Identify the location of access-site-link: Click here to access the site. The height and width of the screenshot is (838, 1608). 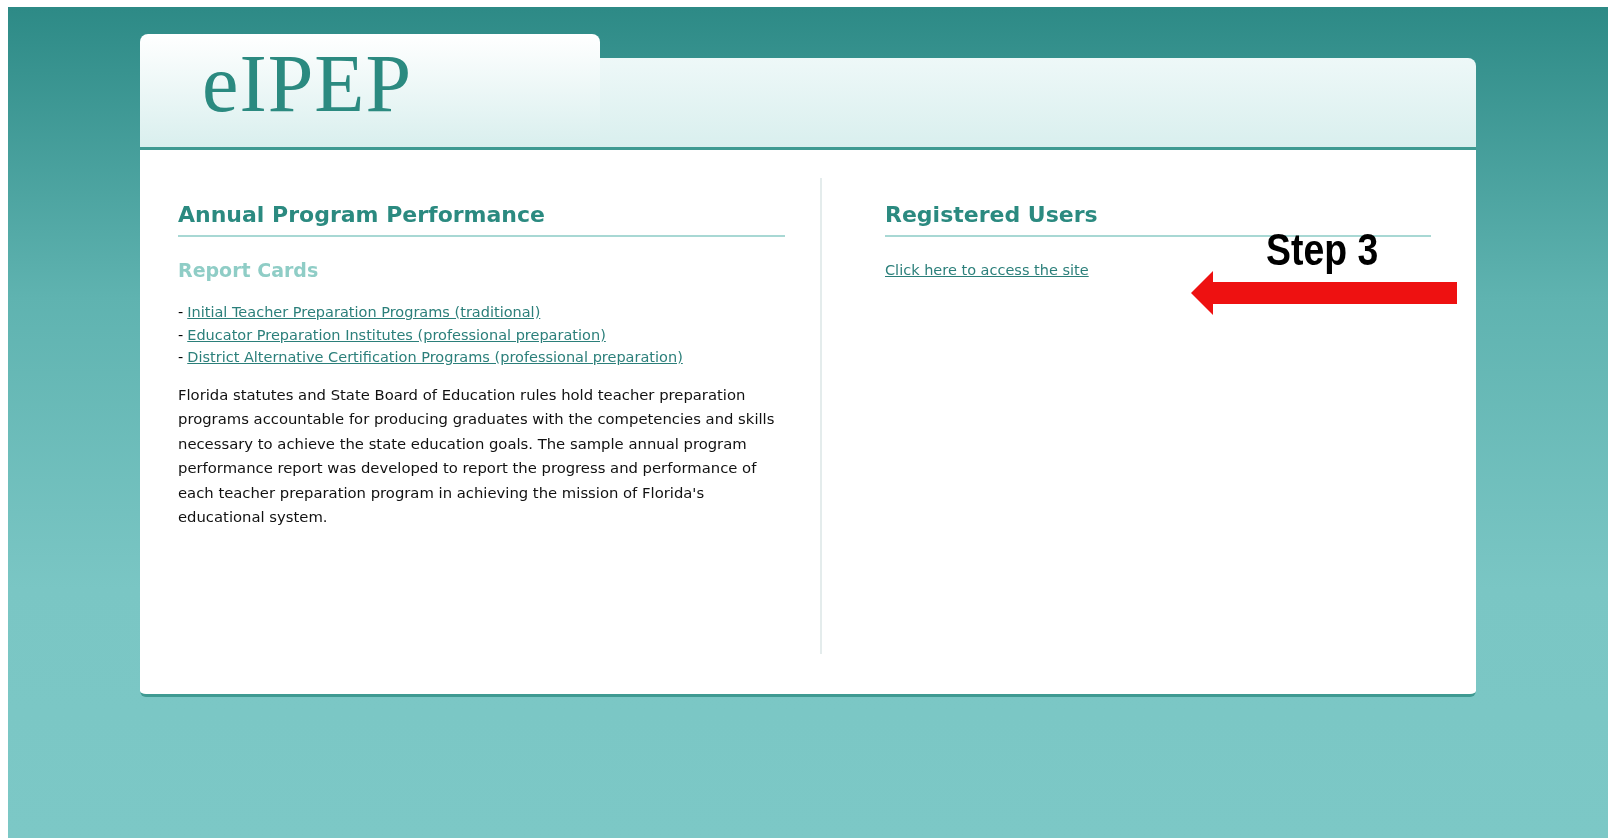
(987, 270).